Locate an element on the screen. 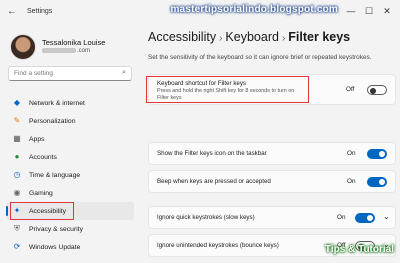 This screenshot has width=400, height=263. search-input: Find a setting ⌕ is located at coordinates (70, 73).